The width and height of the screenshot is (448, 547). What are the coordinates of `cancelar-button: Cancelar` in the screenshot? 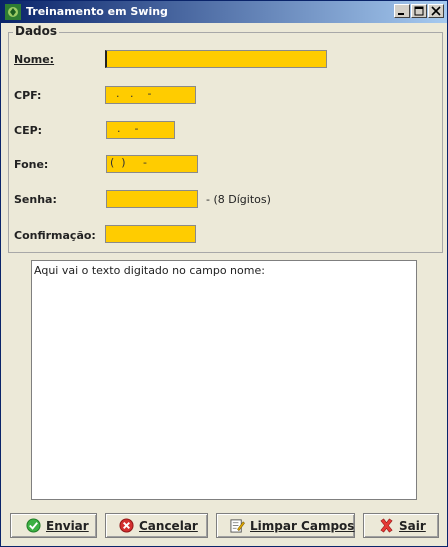 It's located at (156, 525).